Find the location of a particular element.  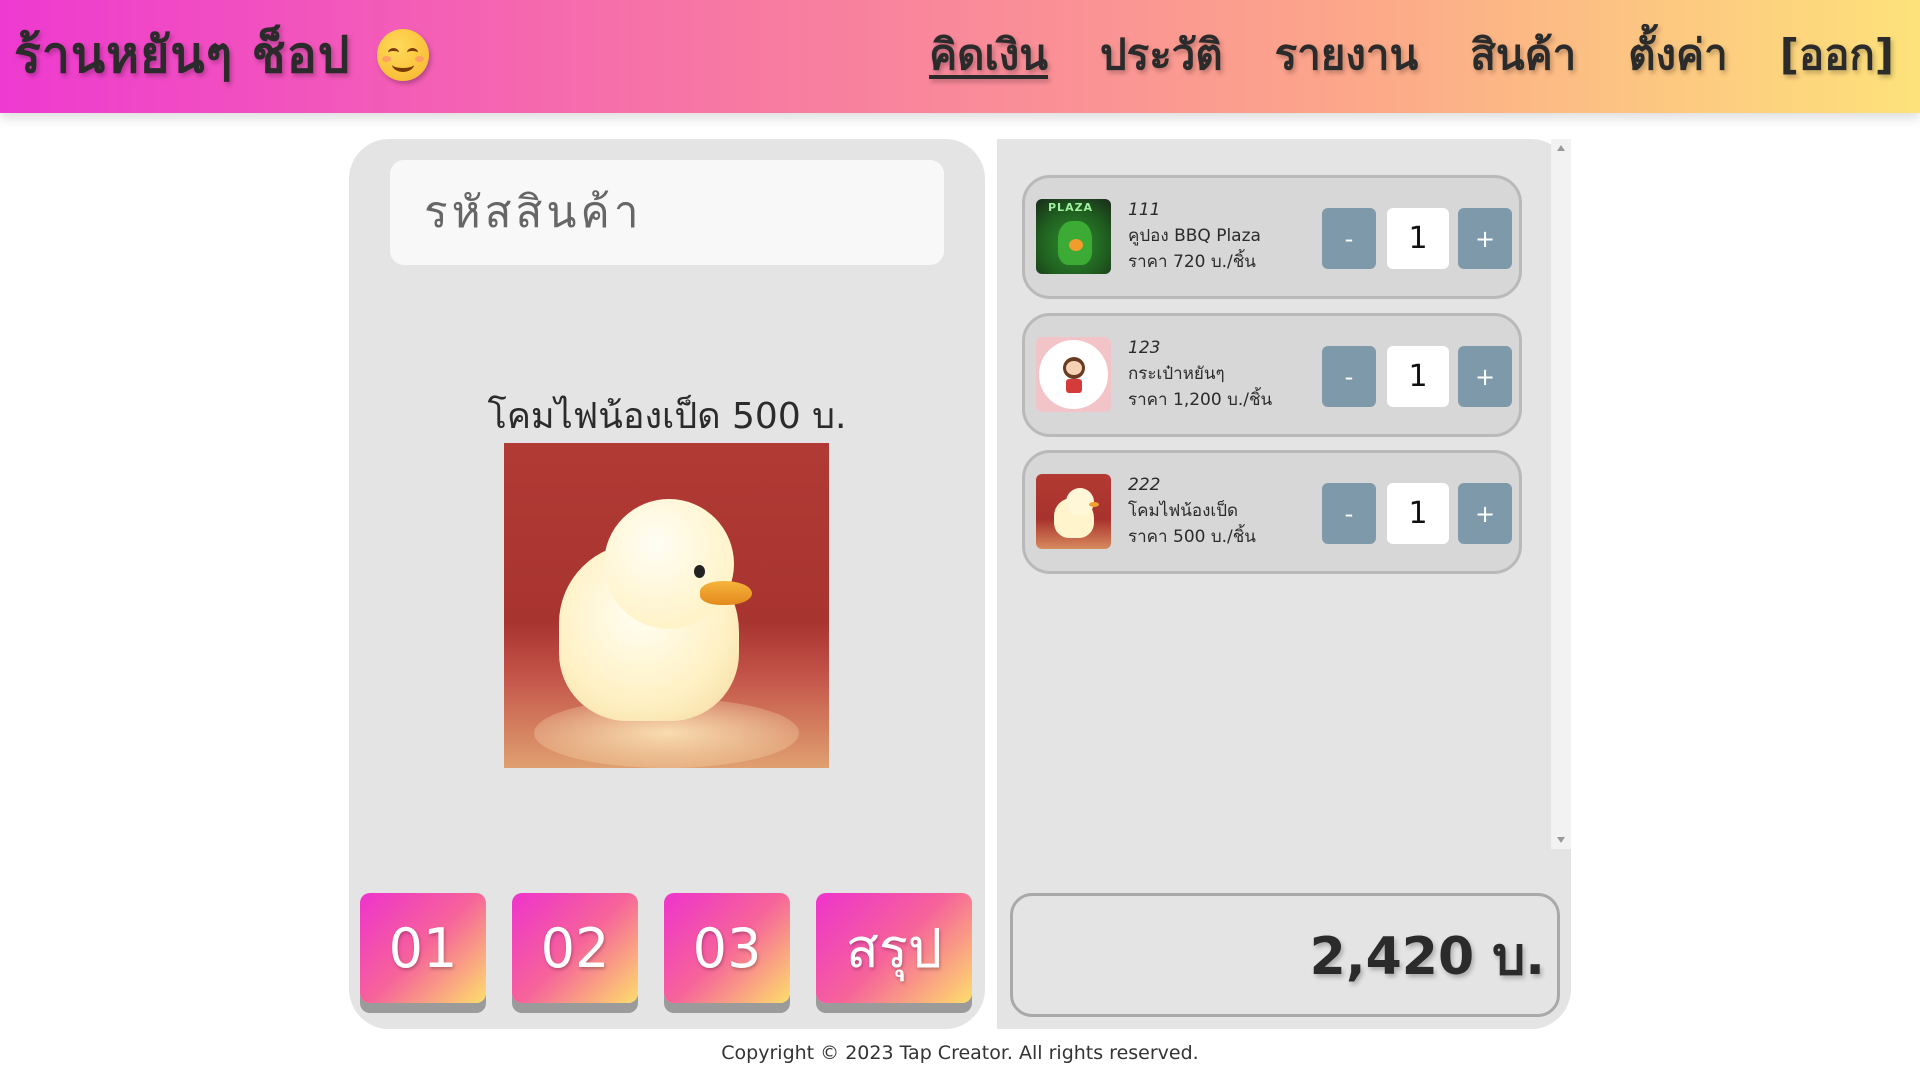

cart-item-image: PLAZA is located at coordinates (1073, 236).